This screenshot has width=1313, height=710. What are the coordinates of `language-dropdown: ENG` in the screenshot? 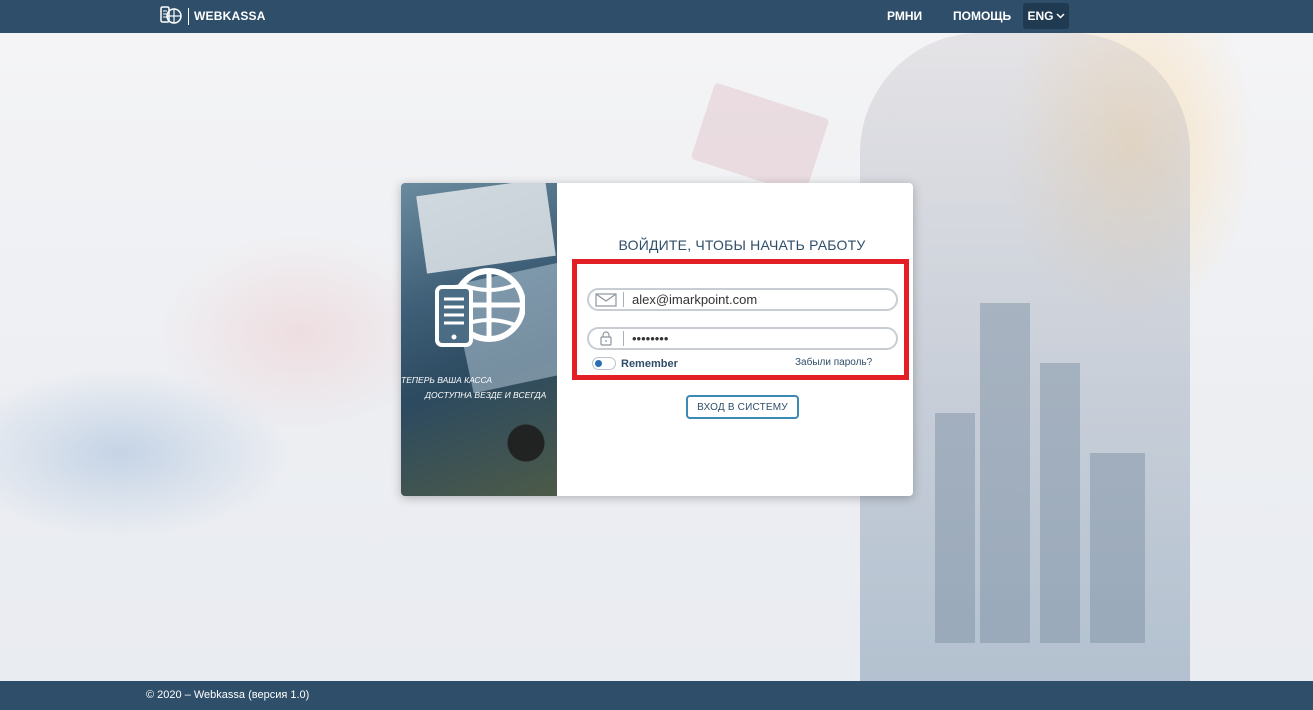 It's located at (1046, 16).